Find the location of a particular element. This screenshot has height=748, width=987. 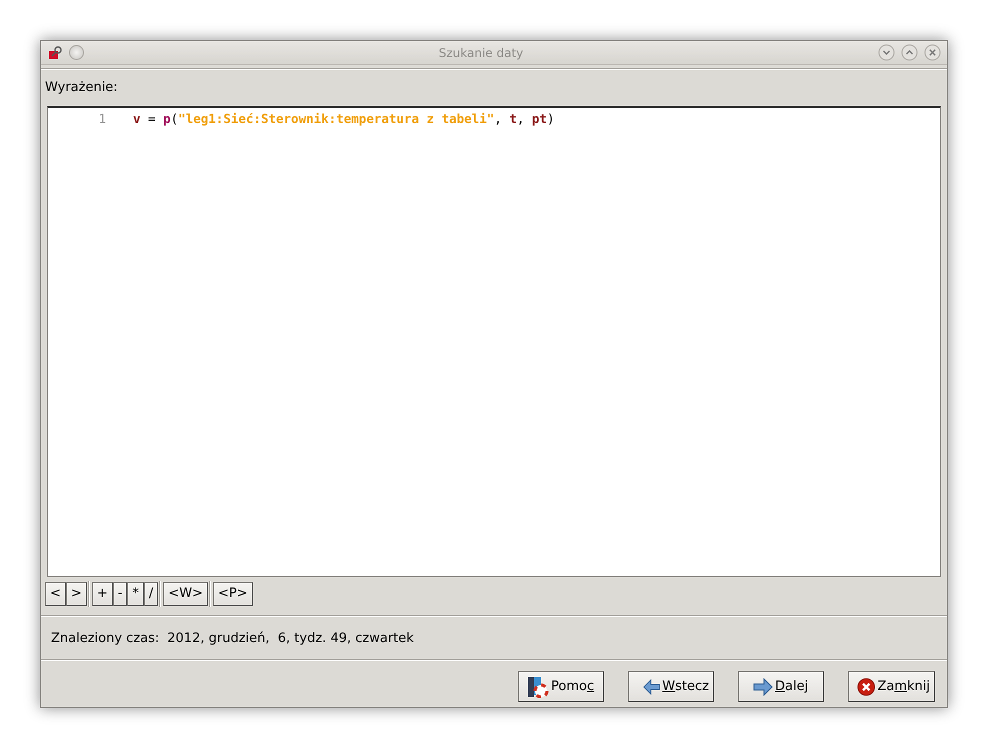

maximize-button is located at coordinates (909, 52).